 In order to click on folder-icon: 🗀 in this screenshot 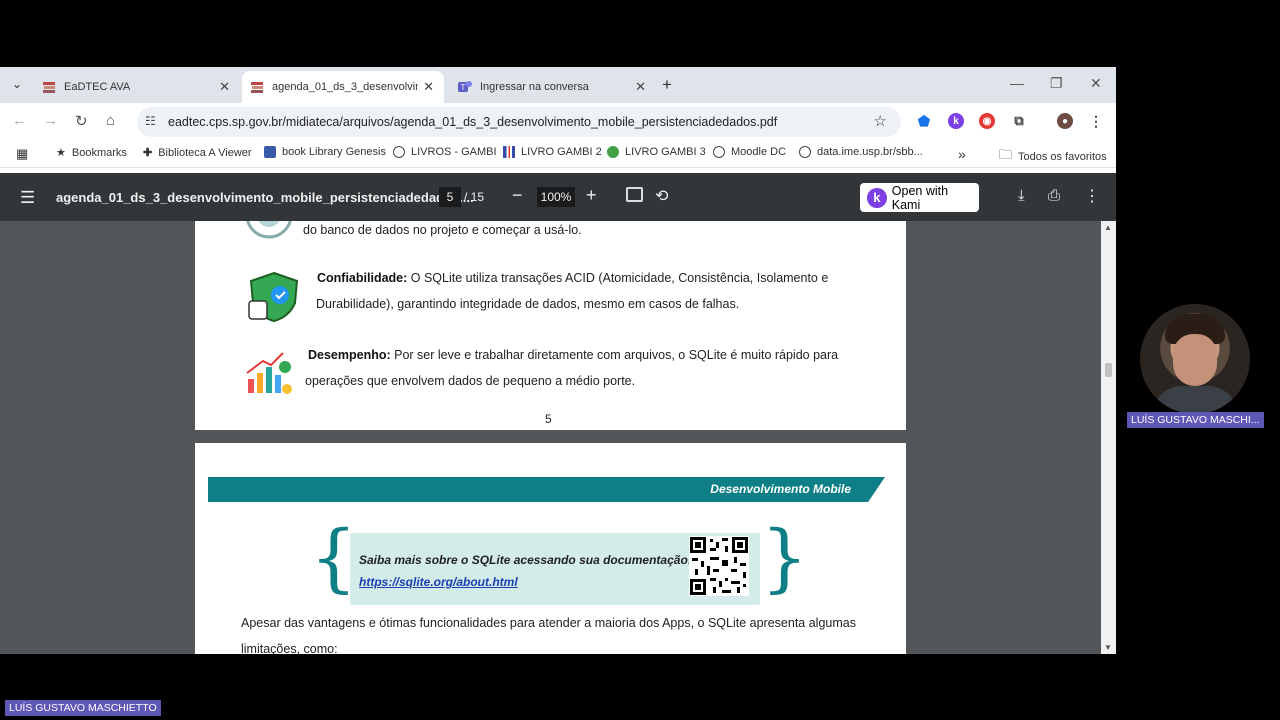, I will do `click(1006, 154)`.